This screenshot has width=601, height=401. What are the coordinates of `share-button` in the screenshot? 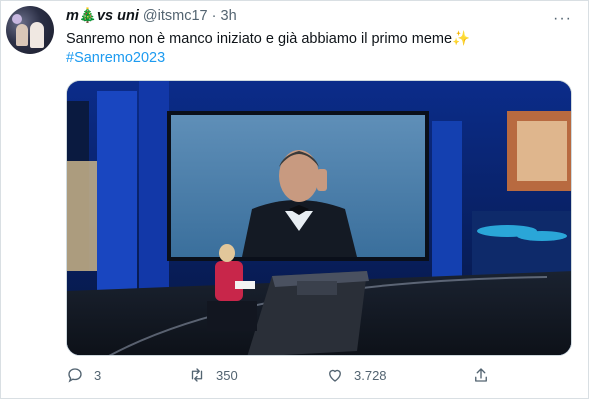 It's located at (481, 375).